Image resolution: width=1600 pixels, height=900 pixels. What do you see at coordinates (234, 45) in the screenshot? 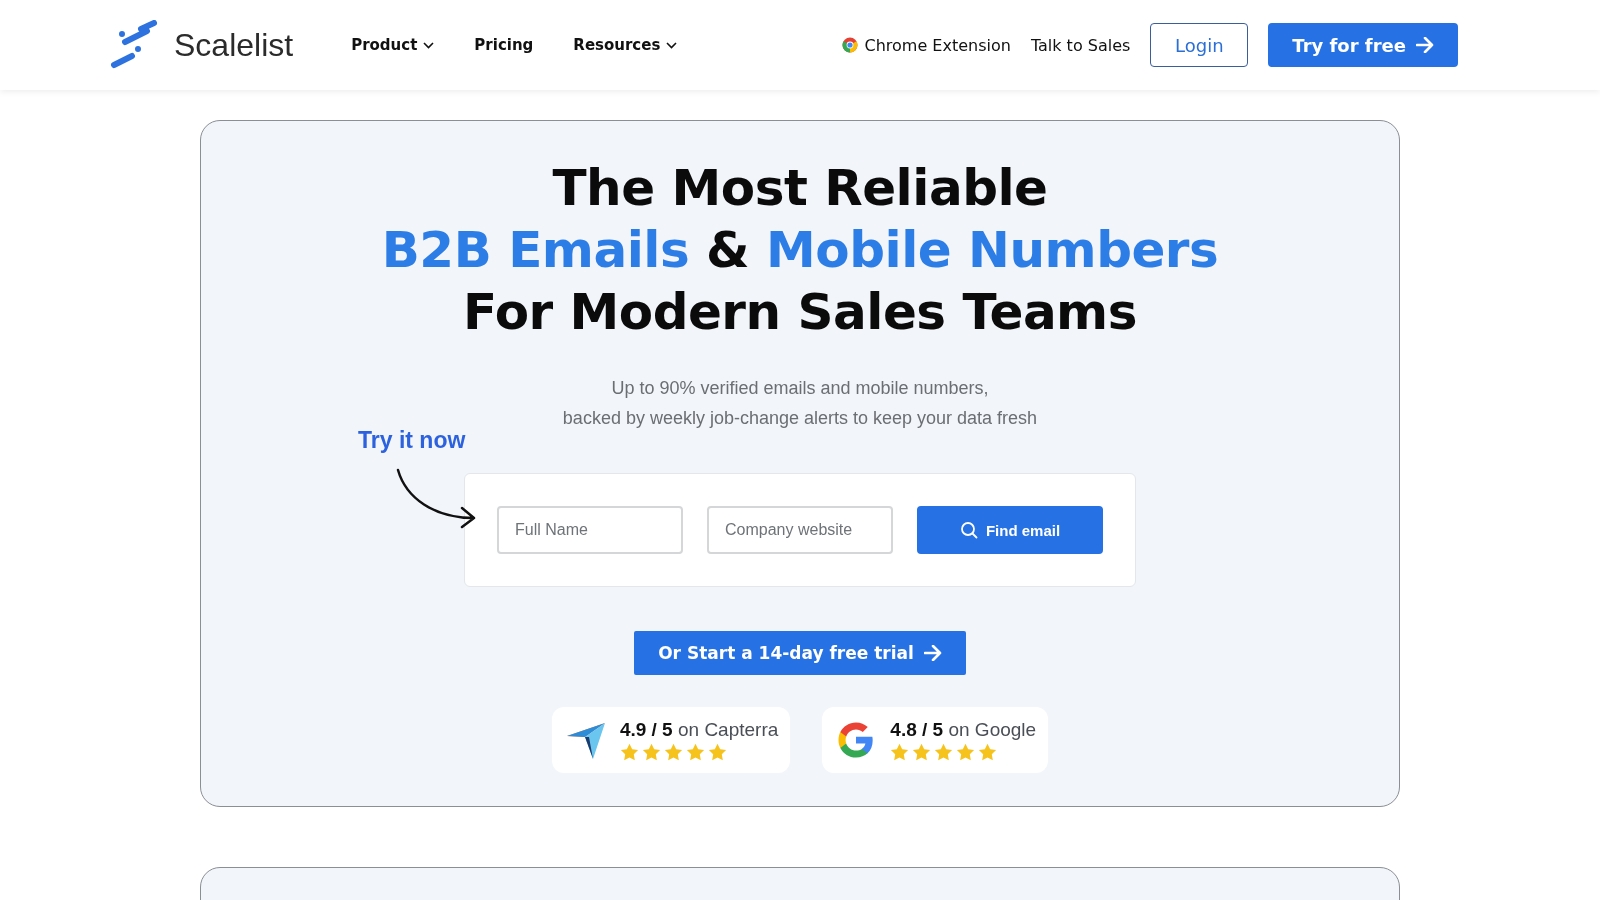
I see `brand-name: Scalelist` at bounding box center [234, 45].